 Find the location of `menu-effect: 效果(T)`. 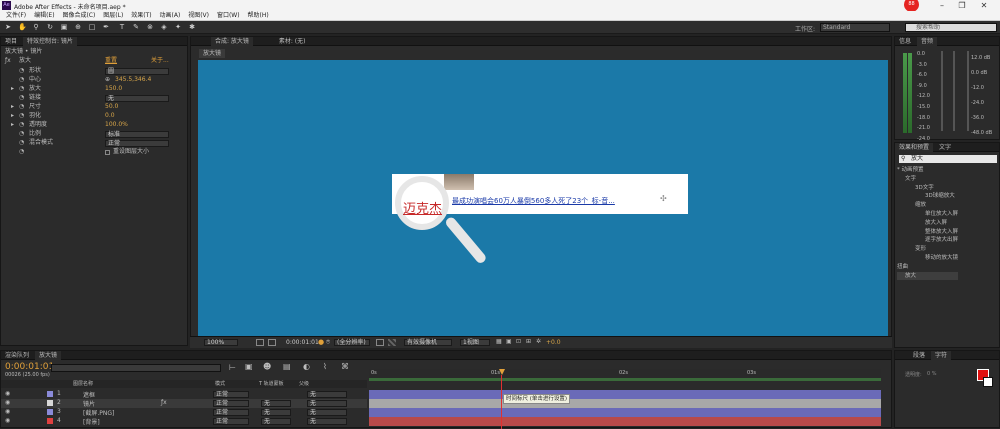

menu-effect: 效果(T) is located at coordinates (141, 16).